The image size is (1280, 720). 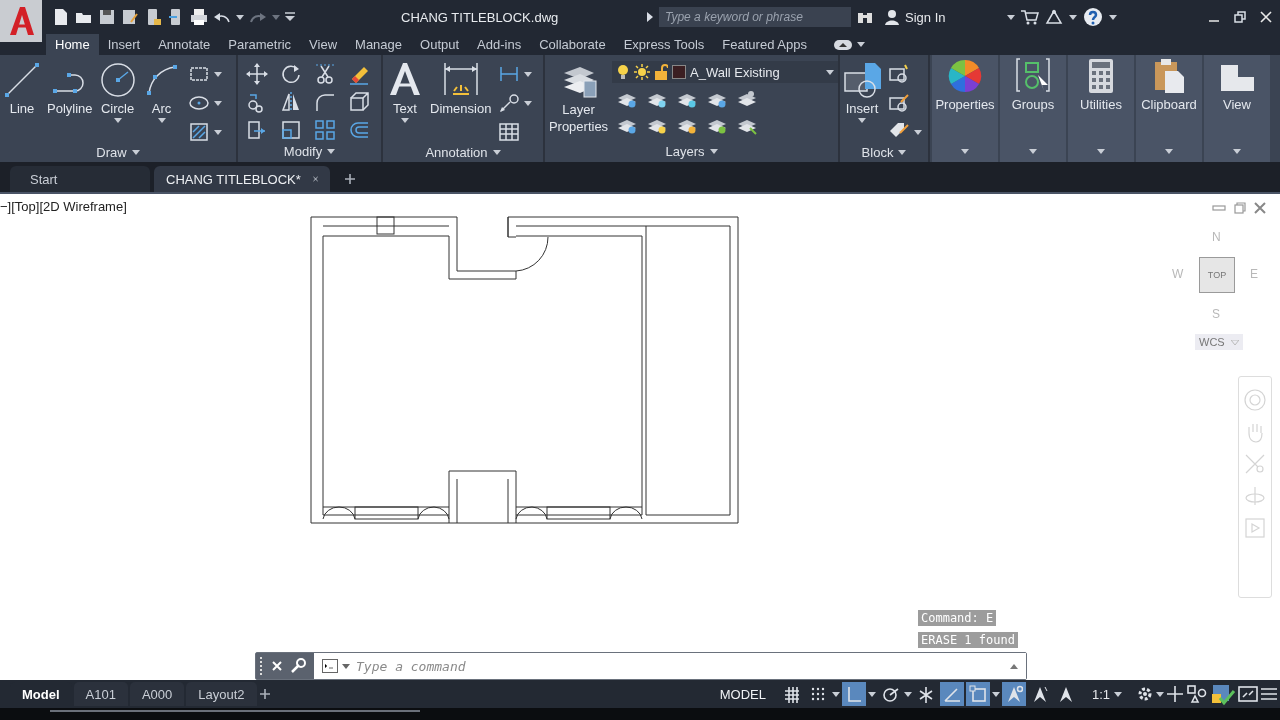 What do you see at coordinates (70, 88) in the screenshot?
I see `ribbon-tool-button: Polyline` at bounding box center [70, 88].